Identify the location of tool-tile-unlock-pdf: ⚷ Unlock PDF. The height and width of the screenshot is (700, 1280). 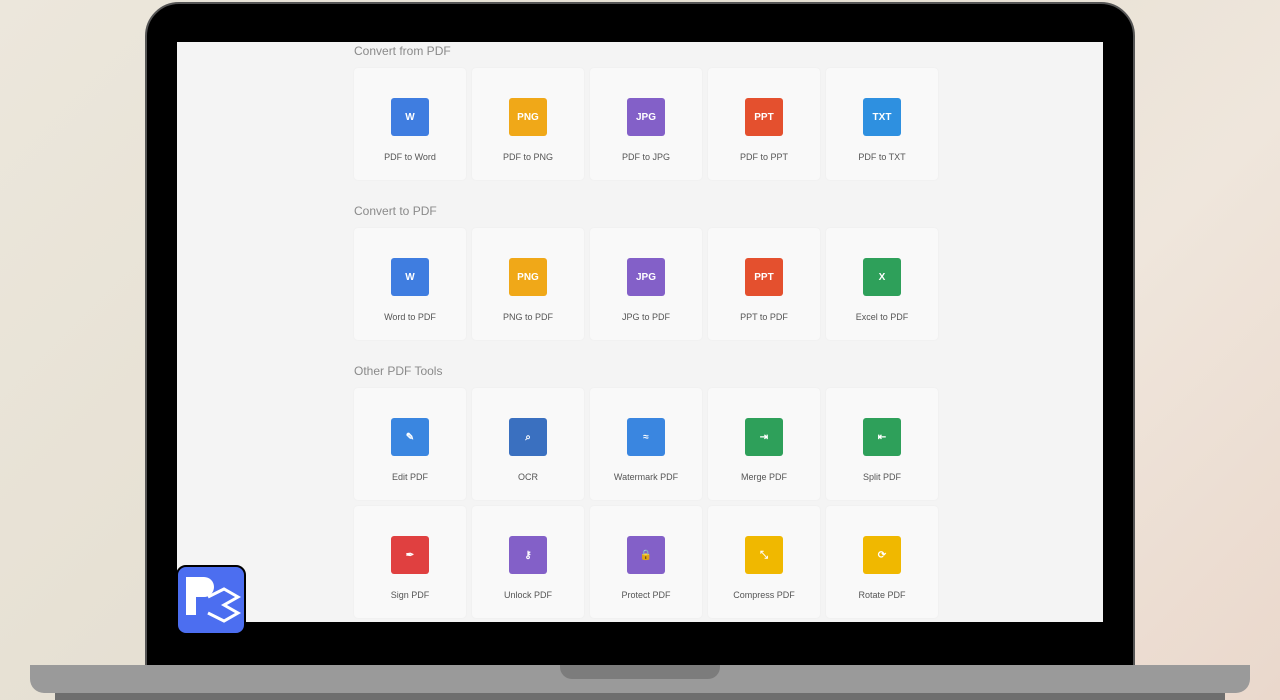
(528, 562).